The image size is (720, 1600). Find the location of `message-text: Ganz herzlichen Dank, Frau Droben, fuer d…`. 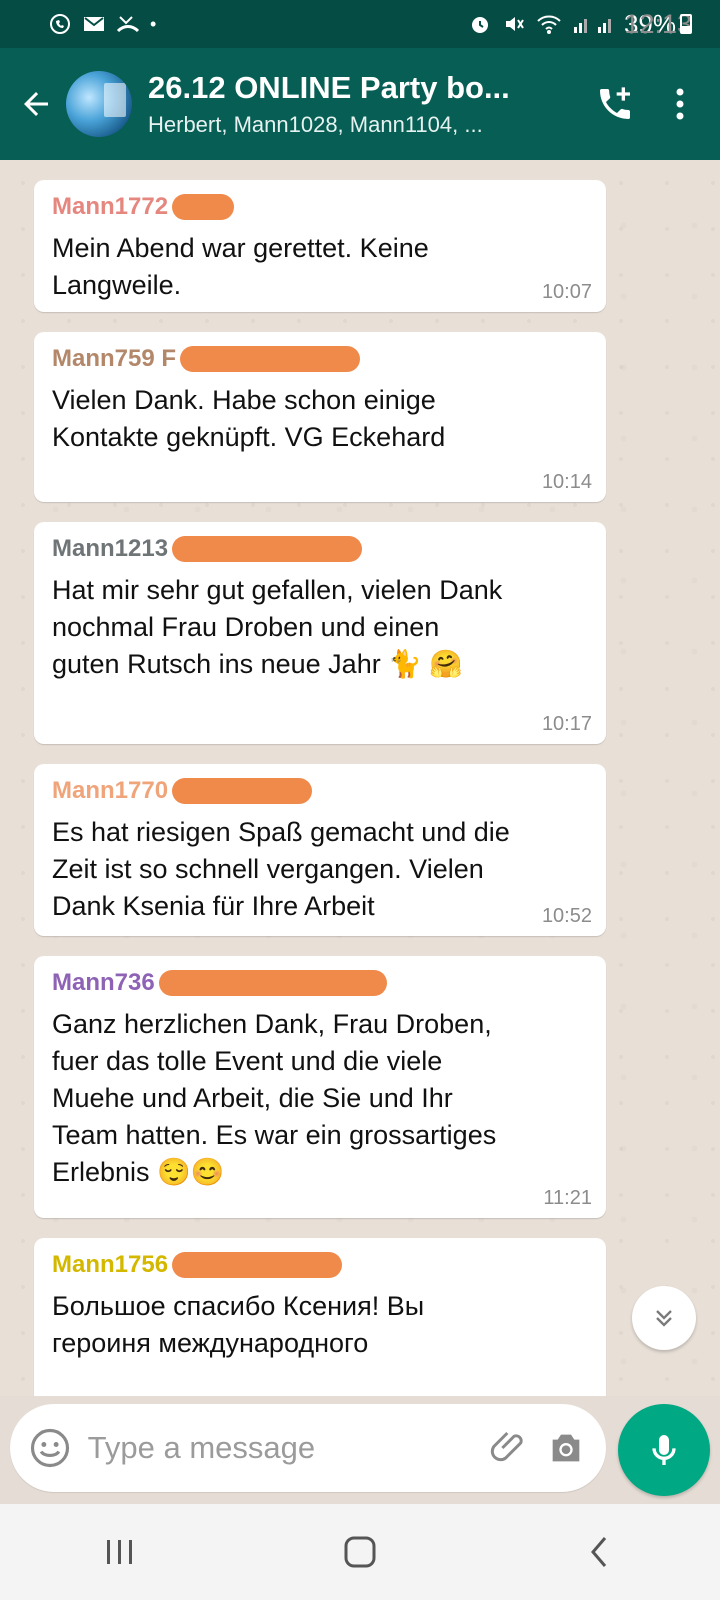

message-text: Ganz herzlichen Dank, Frau Droben, fuer d… is located at coordinates (274, 1098).